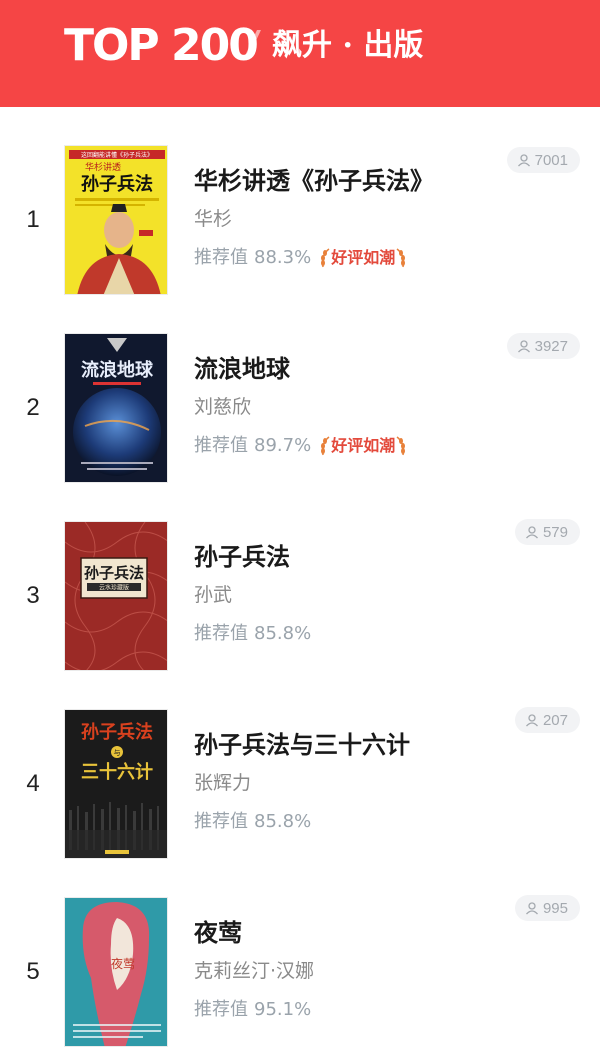  Describe the element at coordinates (117, 732) in the screenshot. I see `cover-title-line1: 孙子兵法` at that location.